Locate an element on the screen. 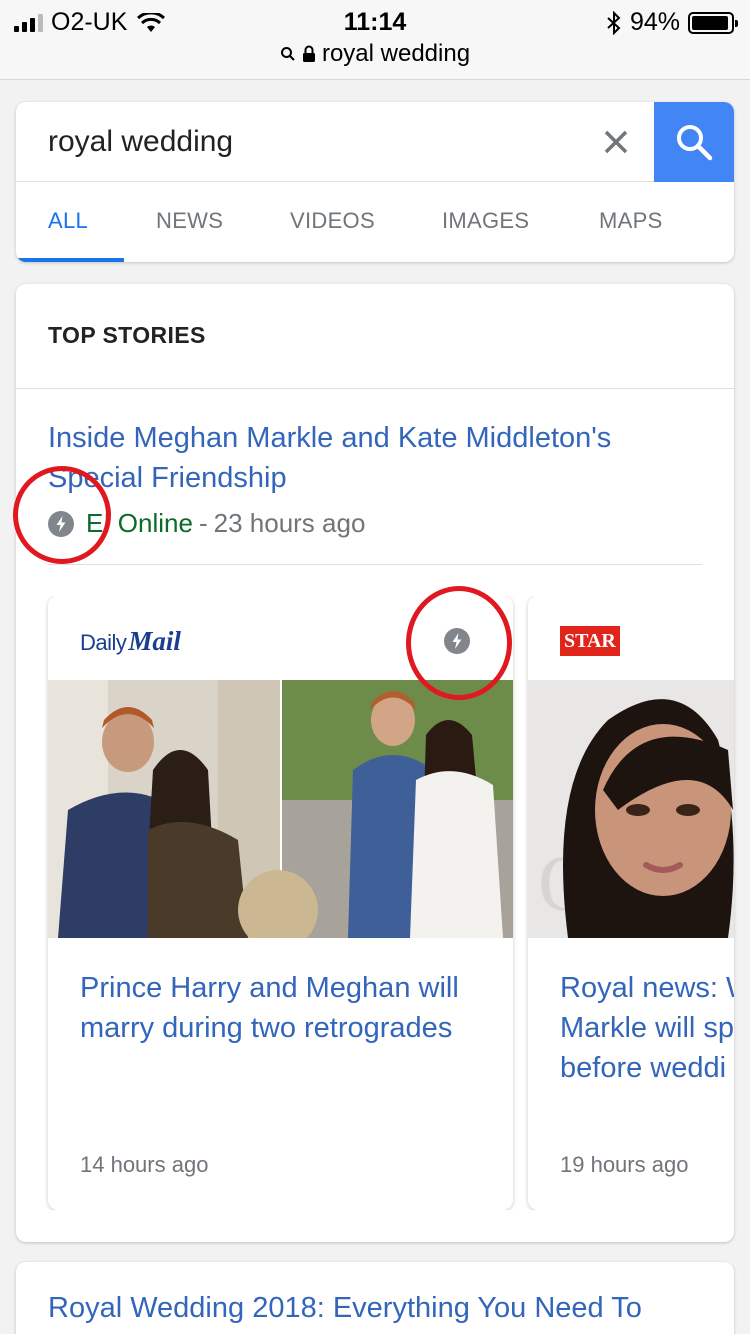 The width and height of the screenshot is (750, 1334). address-bar: royal wedding is located at coordinates (375, 54).